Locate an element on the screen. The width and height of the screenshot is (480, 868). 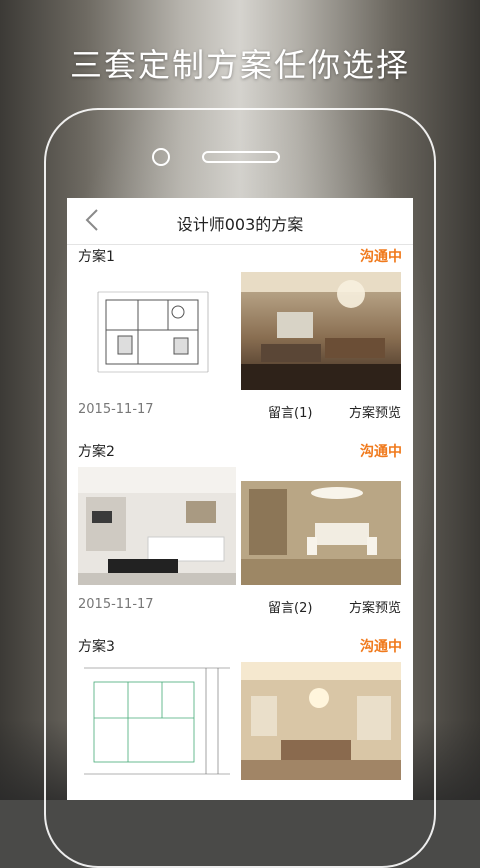
living-room-render is located at coordinates (157, 526).